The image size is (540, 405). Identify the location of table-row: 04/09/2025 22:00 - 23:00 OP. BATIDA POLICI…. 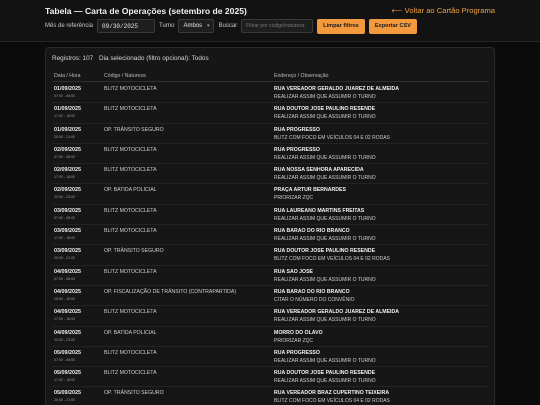
(270, 337).